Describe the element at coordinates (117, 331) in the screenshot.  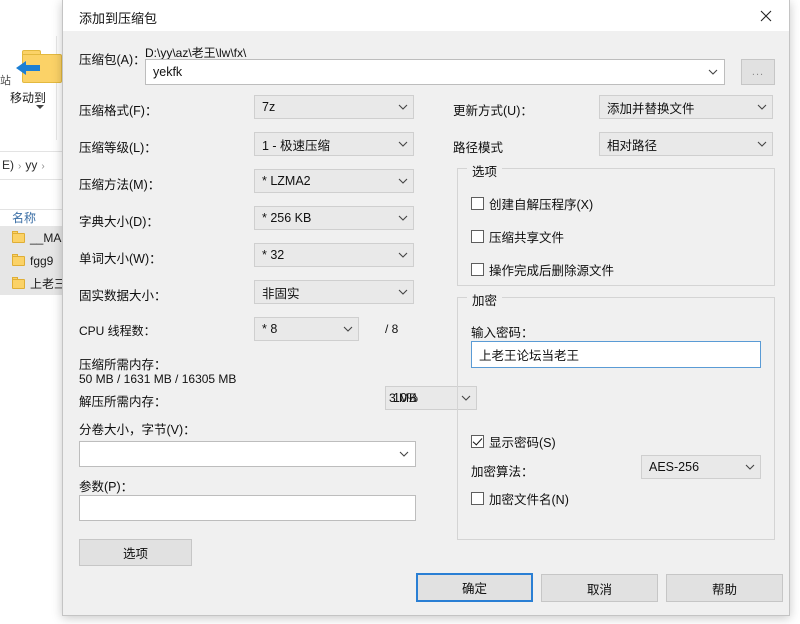
I see `cpu-threads-label: CPU 线程数：` at that location.